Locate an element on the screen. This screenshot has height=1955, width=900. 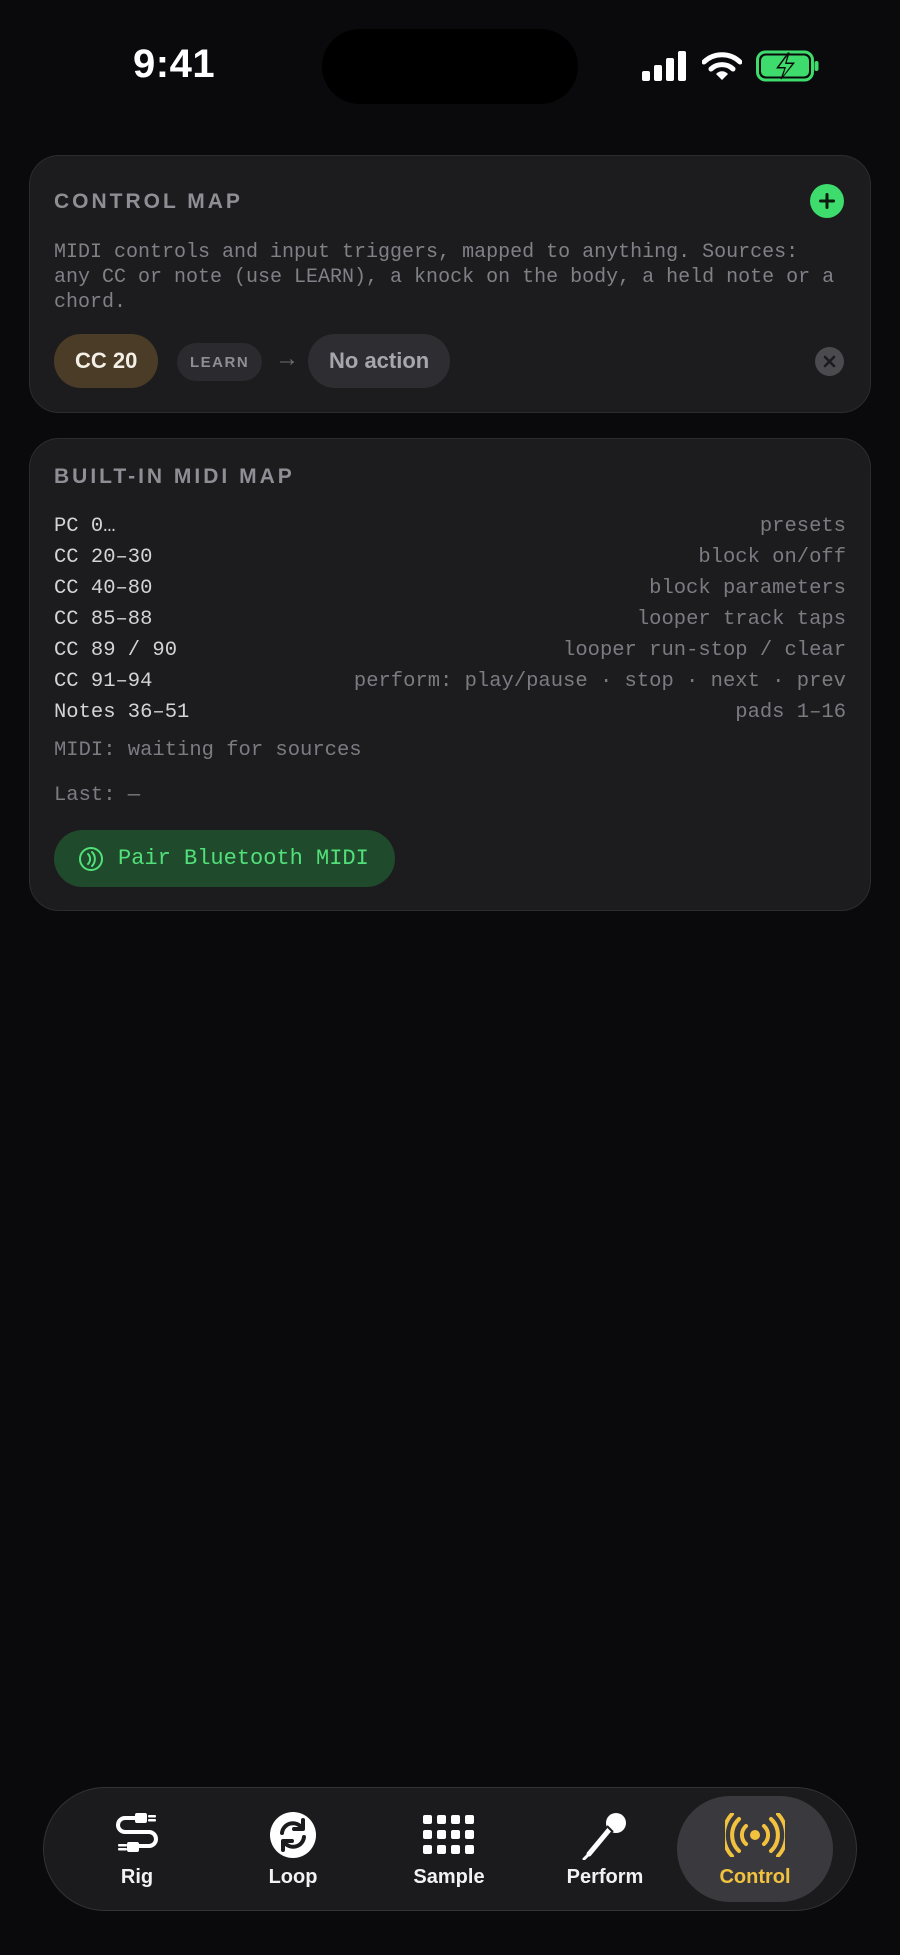
tab-control: Control is located at coordinates (755, 1849).